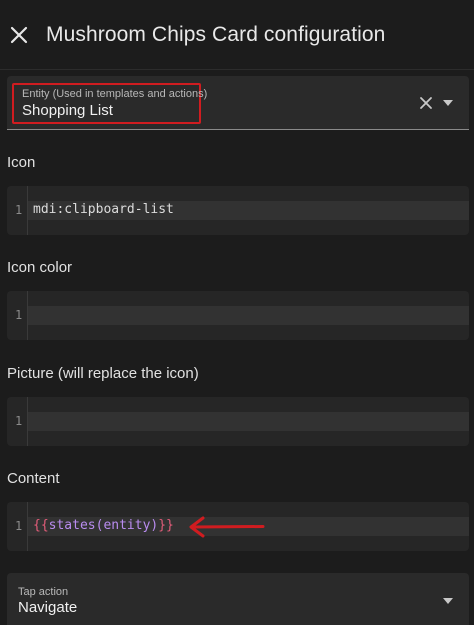 Image resolution: width=474 pixels, height=625 pixels. I want to click on icon-code-editor: 1 mdi:clipboard-list, so click(238, 210).